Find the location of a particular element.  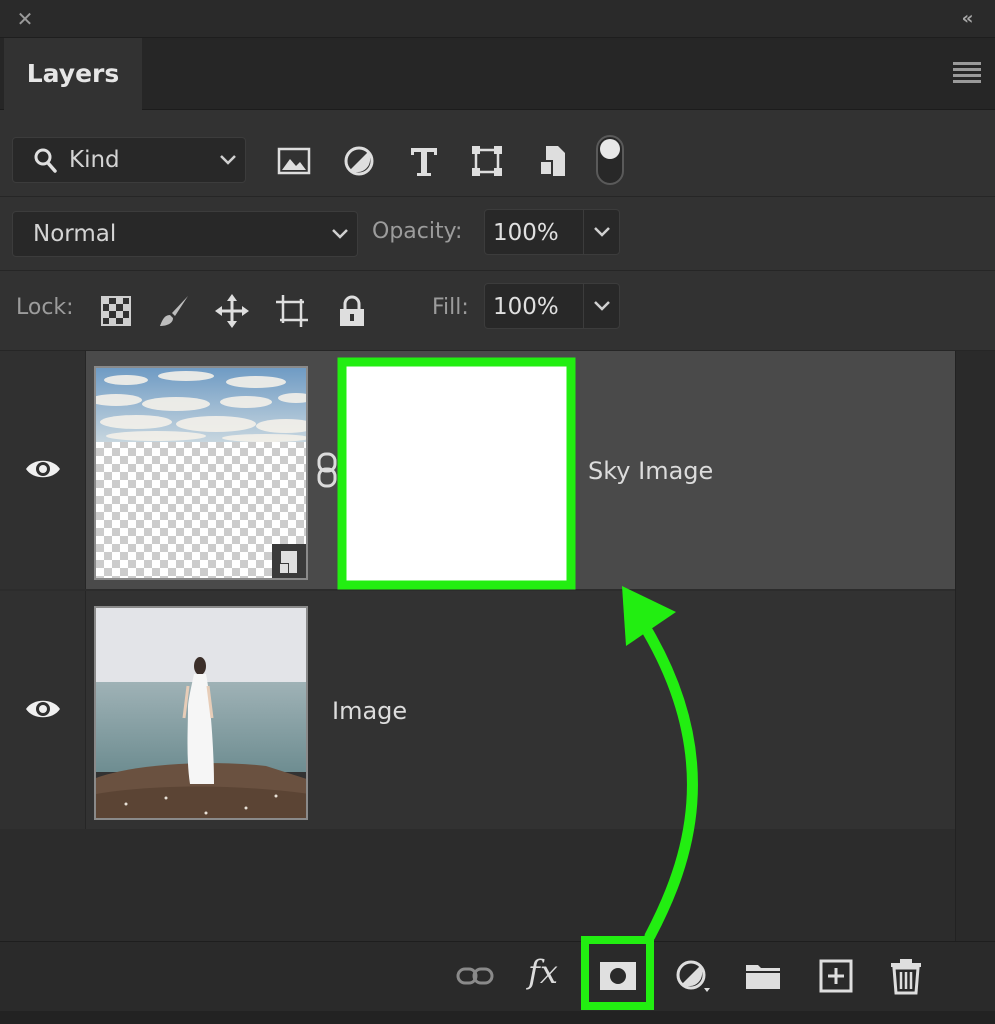

chain-link-icon is located at coordinates (327, 470).